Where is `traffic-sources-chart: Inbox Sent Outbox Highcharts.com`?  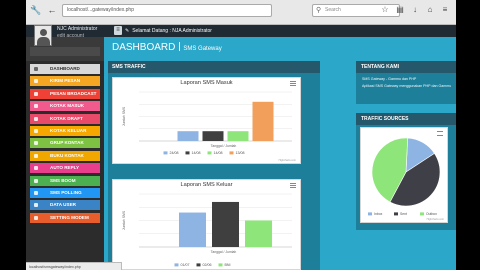 traffic-sources-chart: Inbox Sent Outbox Highcharts.com is located at coordinates (404, 175).